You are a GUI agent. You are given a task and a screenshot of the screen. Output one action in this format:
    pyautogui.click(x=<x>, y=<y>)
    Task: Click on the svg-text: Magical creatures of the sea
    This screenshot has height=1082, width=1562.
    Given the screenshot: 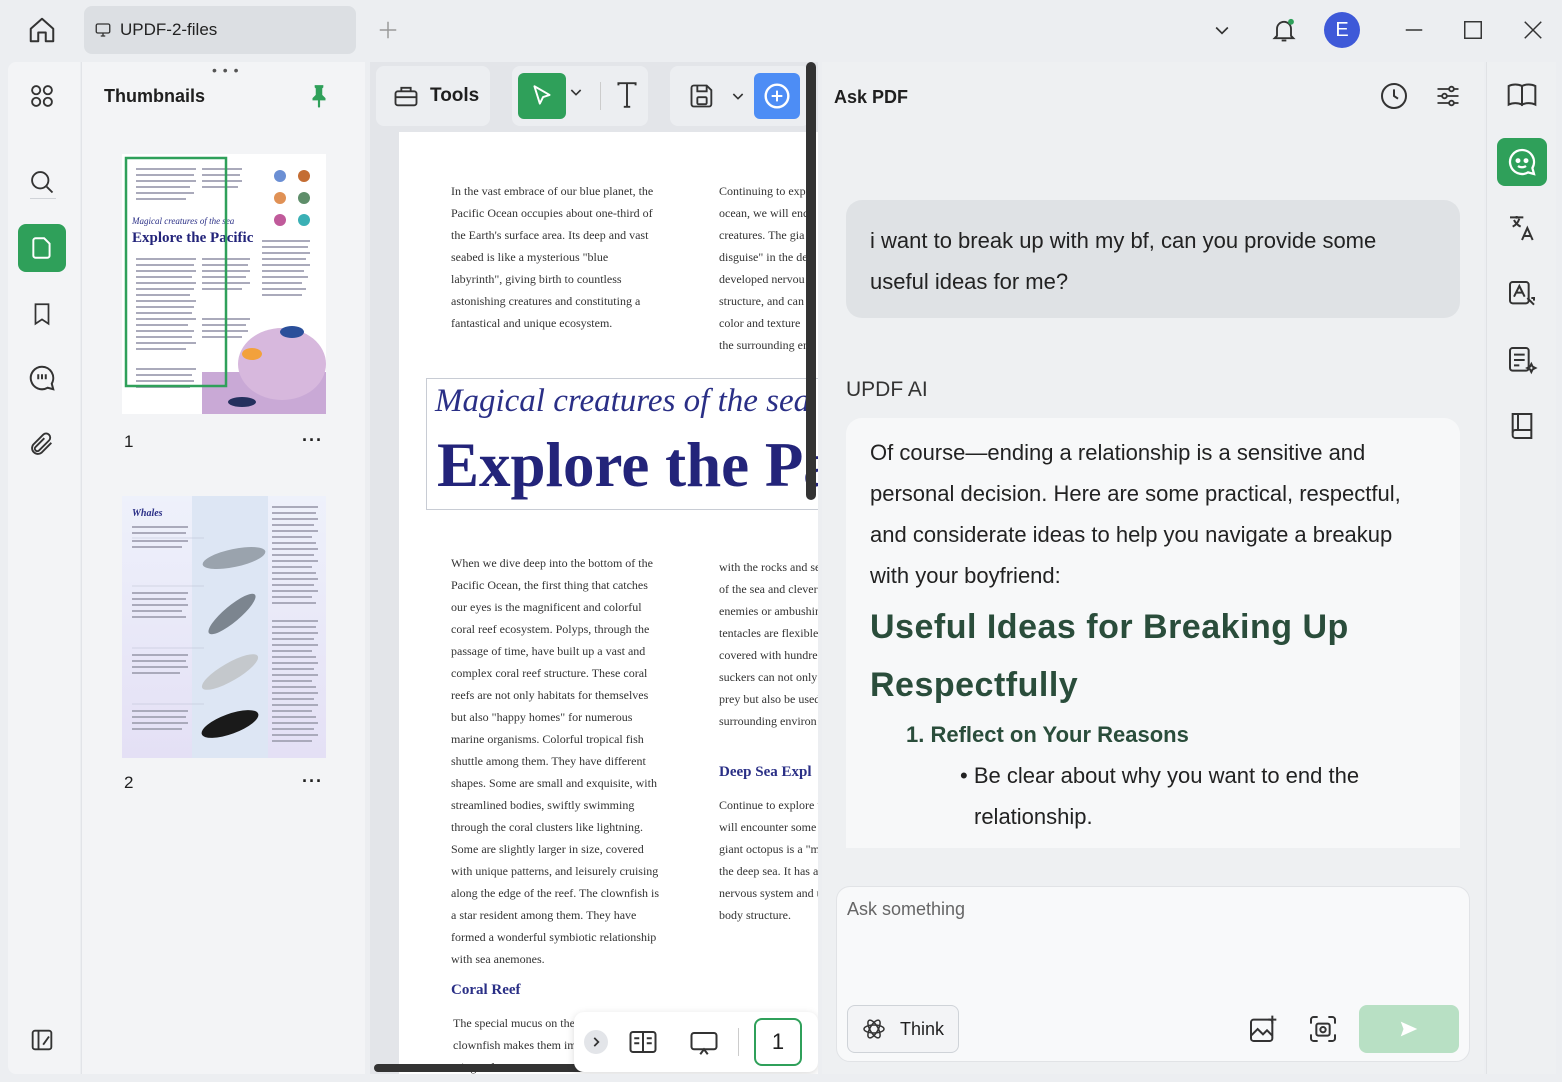 What is the action you would take?
    pyautogui.click(x=183, y=221)
    